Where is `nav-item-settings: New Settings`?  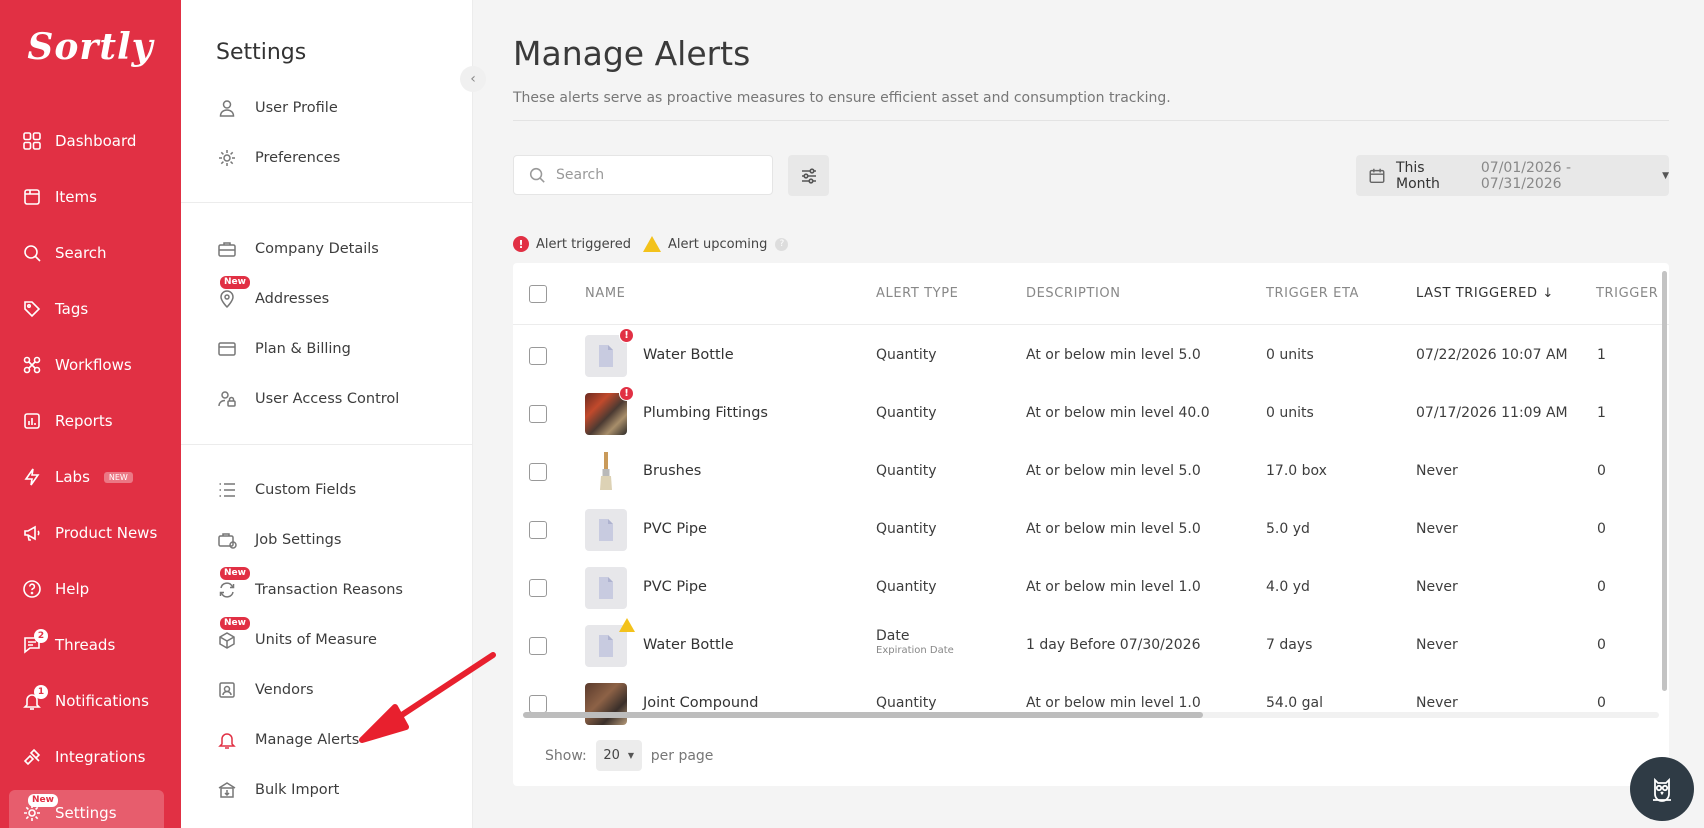 nav-item-settings: New Settings is located at coordinates (86, 809).